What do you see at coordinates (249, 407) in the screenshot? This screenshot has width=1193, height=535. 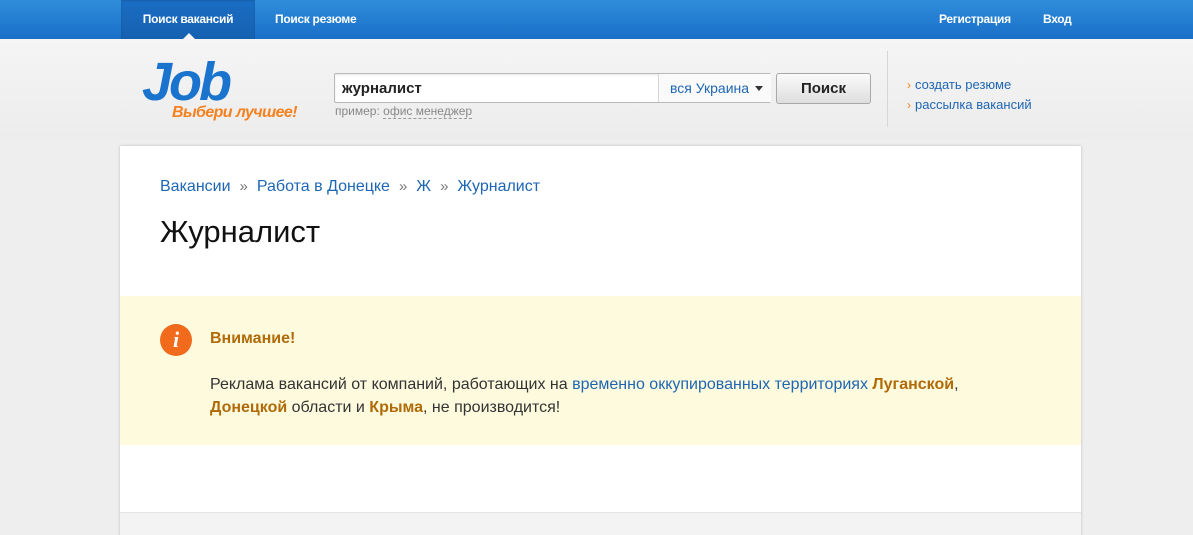 I see `donetsk-highlight: Донецкой` at bounding box center [249, 407].